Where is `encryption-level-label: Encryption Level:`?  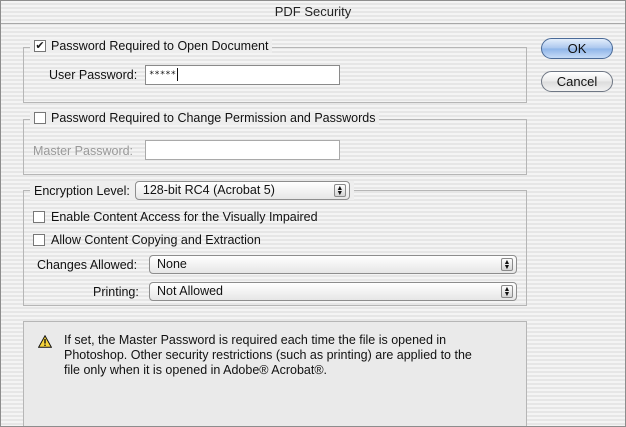 encryption-level-label: Encryption Level: is located at coordinates (82, 190).